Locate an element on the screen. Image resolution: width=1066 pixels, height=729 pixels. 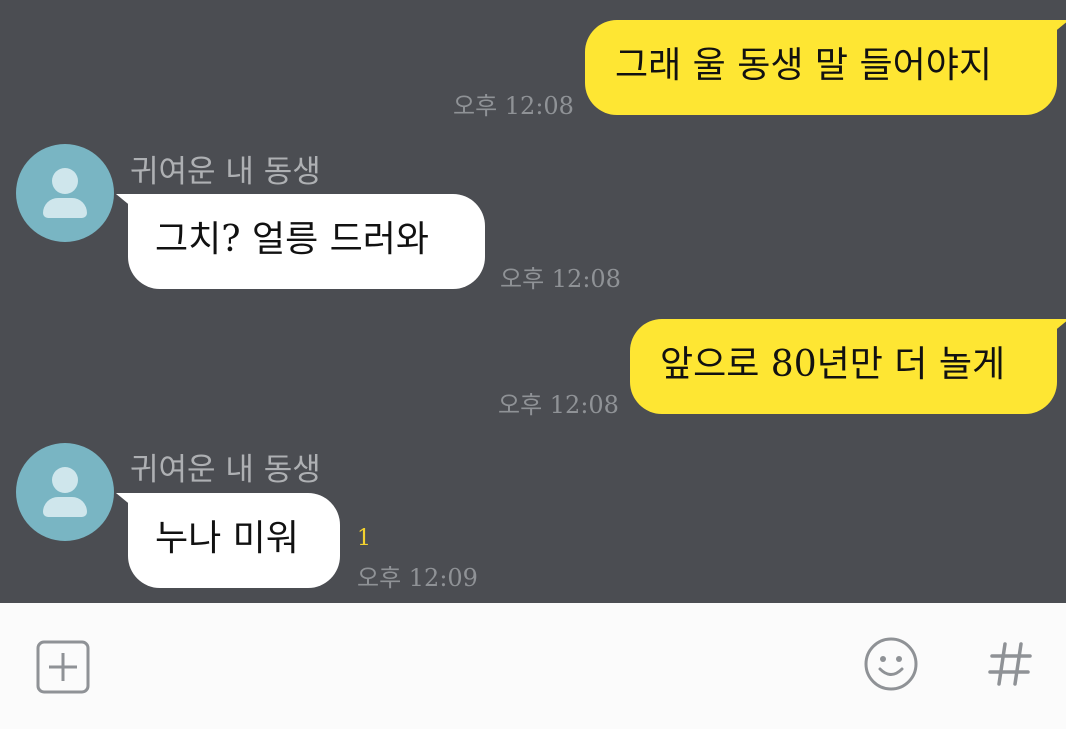
hashtag-icon is located at coordinates (1010, 664).